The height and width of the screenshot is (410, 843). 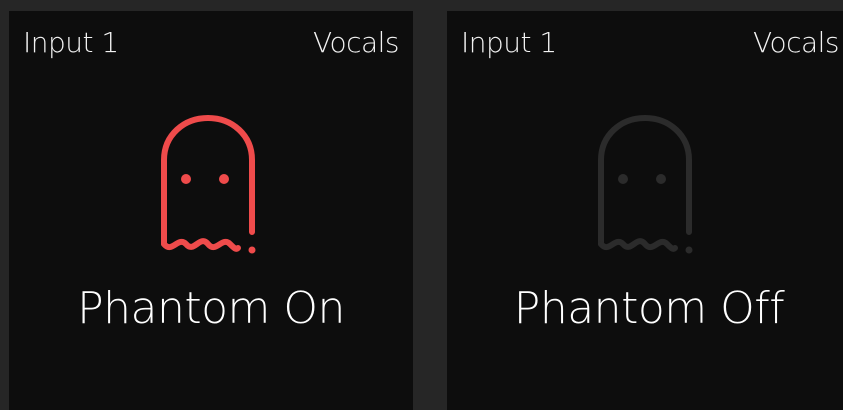 What do you see at coordinates (649, 308) in the screenshot?
I see `phantom-status-label: Phantom Off` at bounding box center [649, 308].